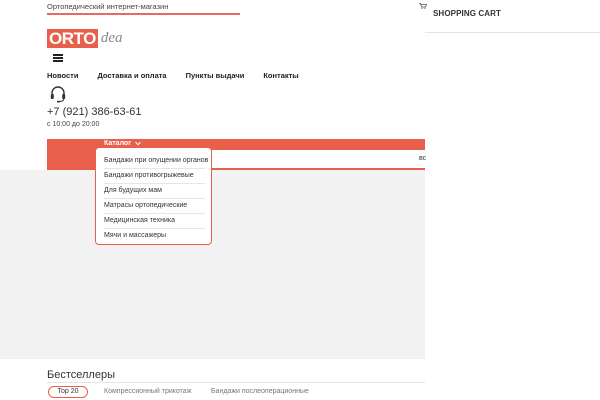  I want to click on phone-number: +7 (921) 386-63-61, so click(94, 112).